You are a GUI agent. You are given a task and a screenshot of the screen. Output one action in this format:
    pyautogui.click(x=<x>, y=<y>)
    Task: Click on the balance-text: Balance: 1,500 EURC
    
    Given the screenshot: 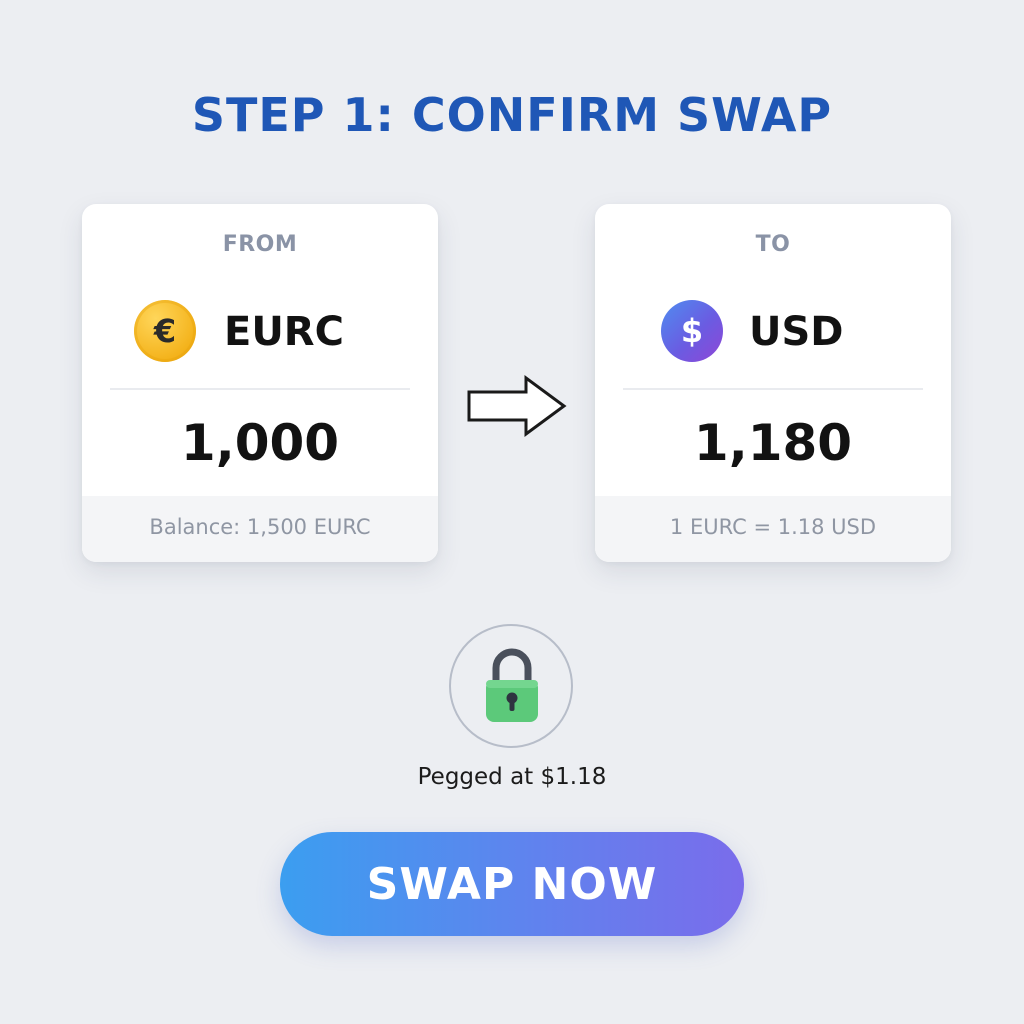 What is the action you would take?
    pyautogui.click(x=260, y=529)
    